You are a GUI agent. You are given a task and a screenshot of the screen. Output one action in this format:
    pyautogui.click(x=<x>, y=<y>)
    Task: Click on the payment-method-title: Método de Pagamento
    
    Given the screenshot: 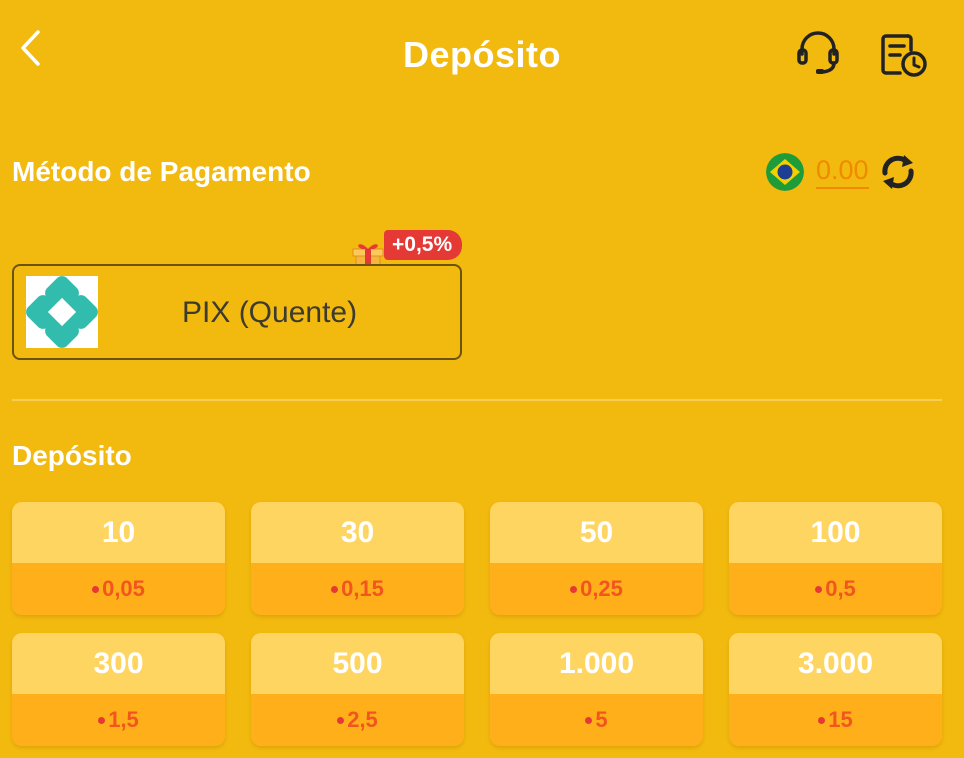 What is the action you would take?
    pyautogui.click(x=161, y=171)
    